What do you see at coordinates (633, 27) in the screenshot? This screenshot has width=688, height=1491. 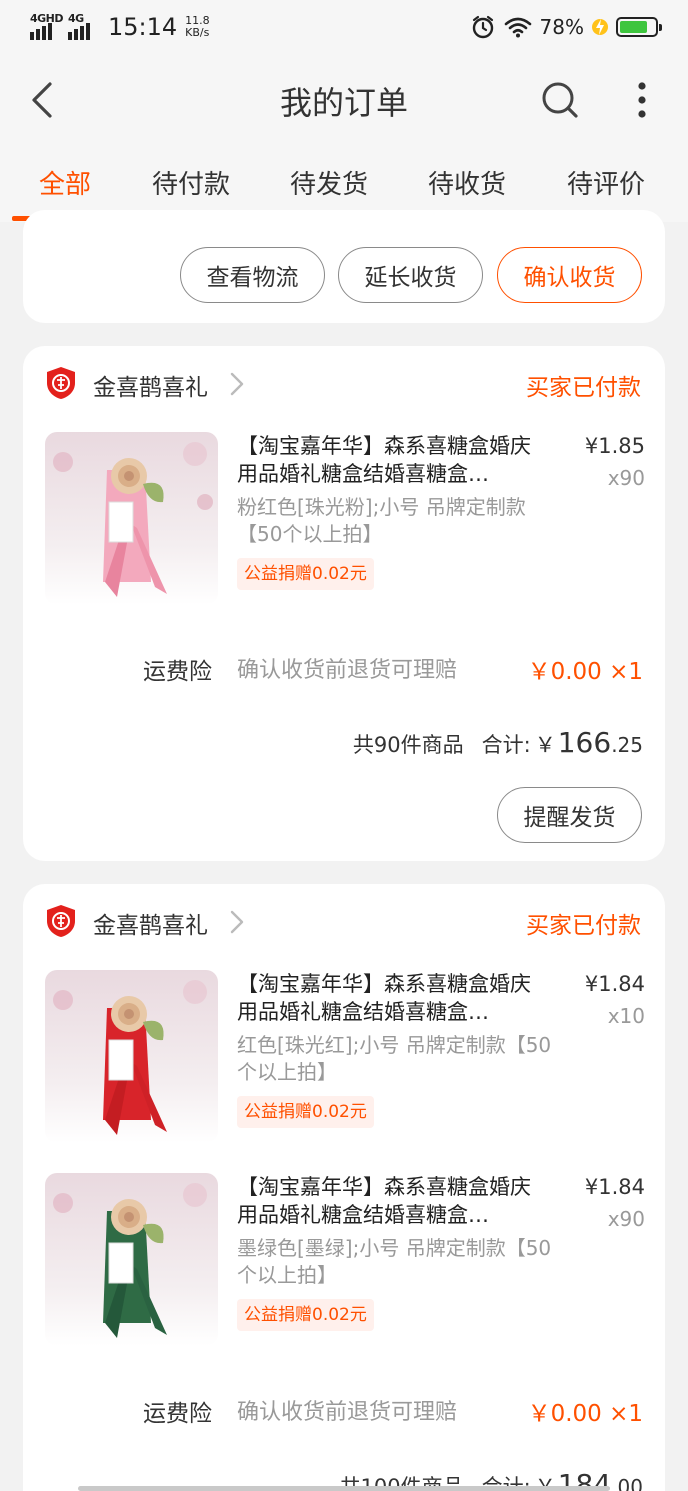 I see `battery-fill` at bounding box center [633, 27].